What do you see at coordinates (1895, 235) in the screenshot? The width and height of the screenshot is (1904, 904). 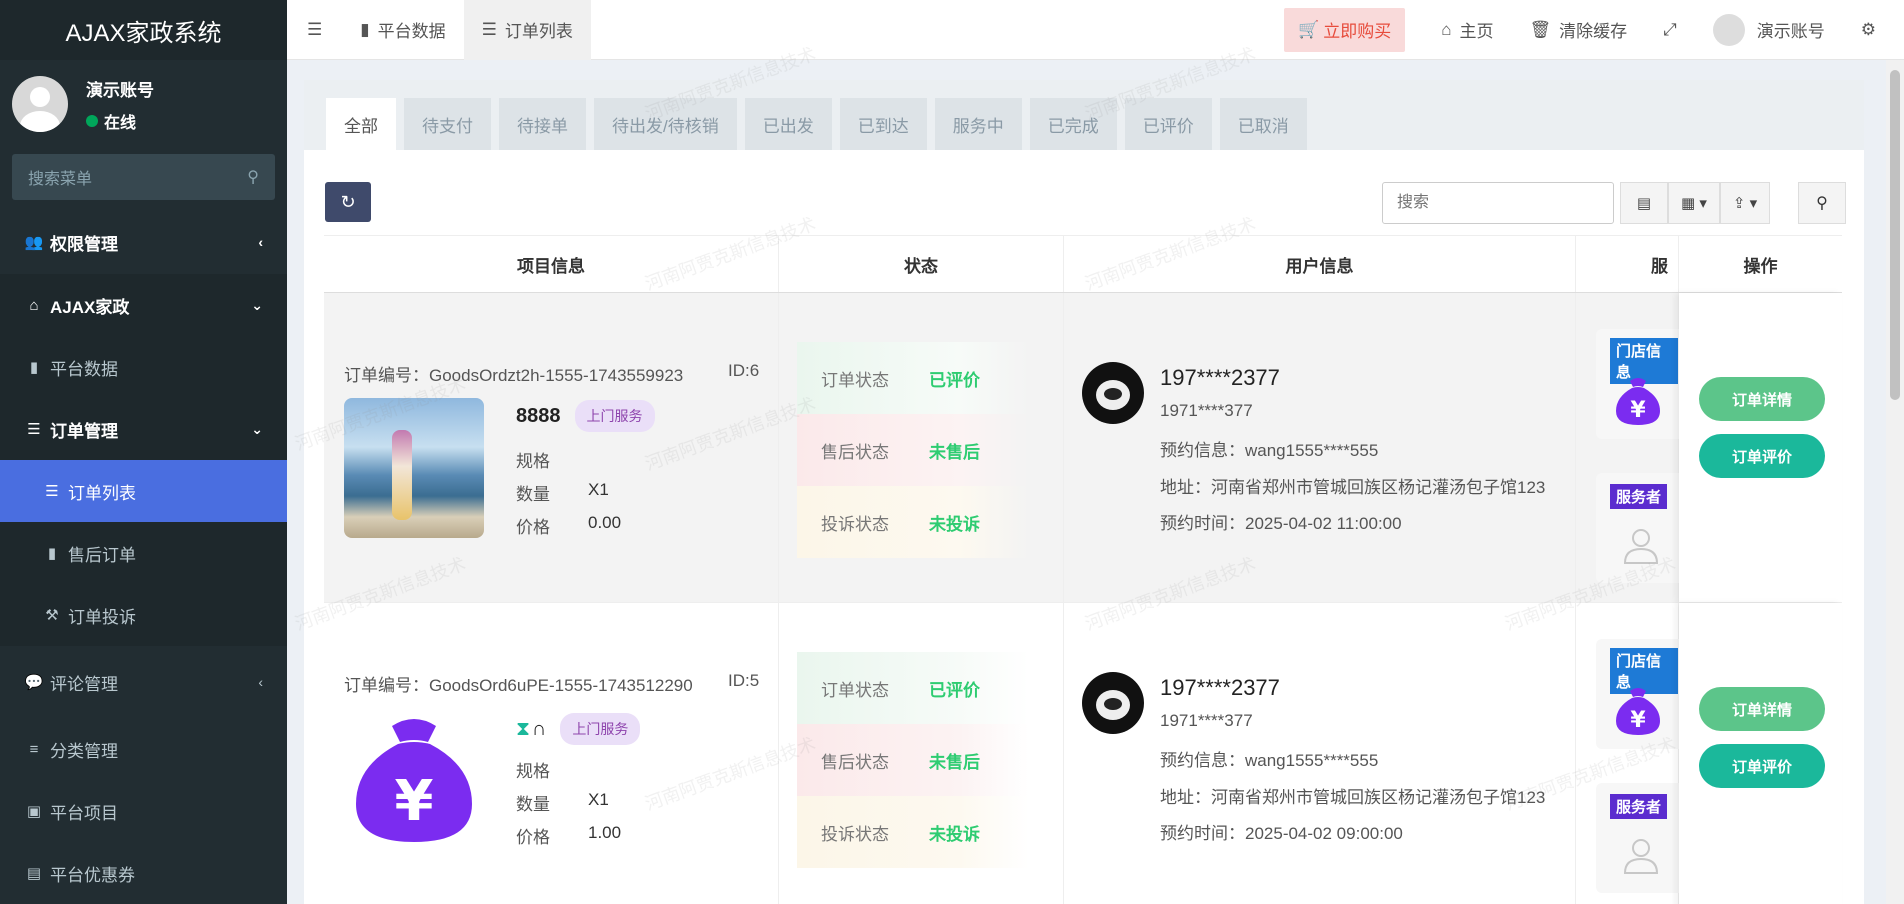 I see `scrollbar-thumb` at bounding box center [1895, 235].